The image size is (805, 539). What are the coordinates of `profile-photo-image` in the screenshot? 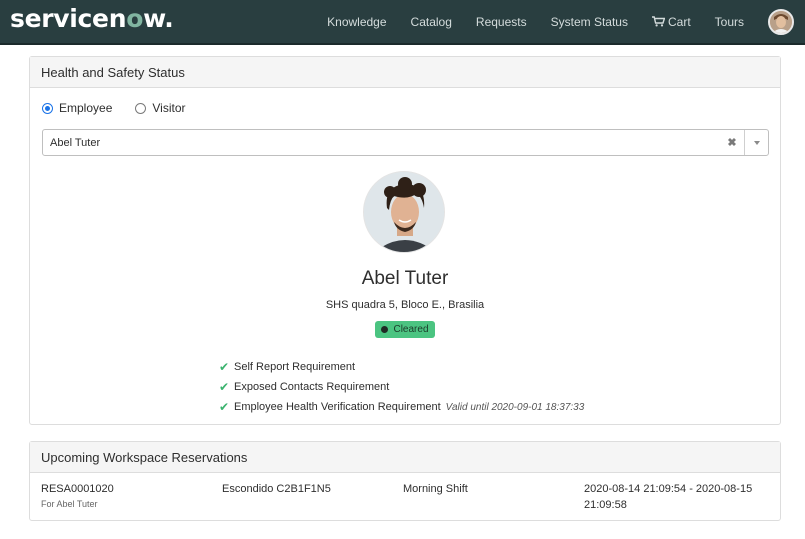 It's located at (404, 212).